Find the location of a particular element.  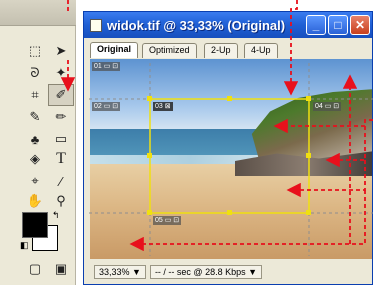

arrow-to-top-guide is located at coordinates (291, 48).